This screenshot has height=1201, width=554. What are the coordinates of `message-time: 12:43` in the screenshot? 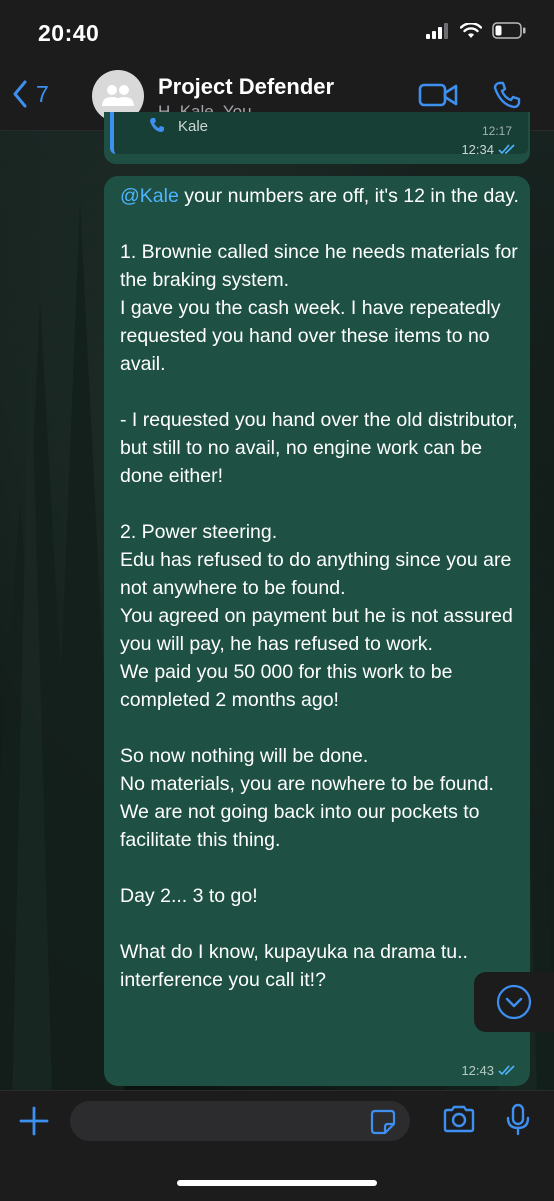 It's located at (477, 1070).